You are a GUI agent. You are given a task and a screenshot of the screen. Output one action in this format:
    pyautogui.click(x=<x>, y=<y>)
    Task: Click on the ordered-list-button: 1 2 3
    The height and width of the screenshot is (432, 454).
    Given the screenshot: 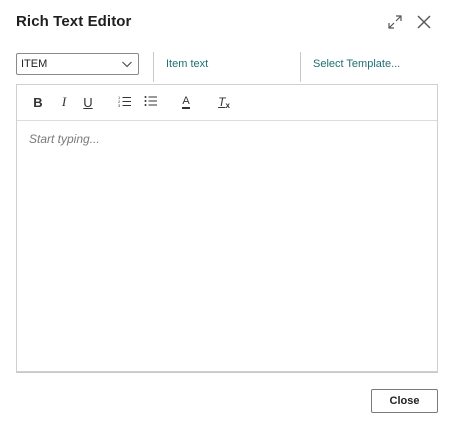 What is the action you would take?
    pyautogui.click(x=125, y=102)
    